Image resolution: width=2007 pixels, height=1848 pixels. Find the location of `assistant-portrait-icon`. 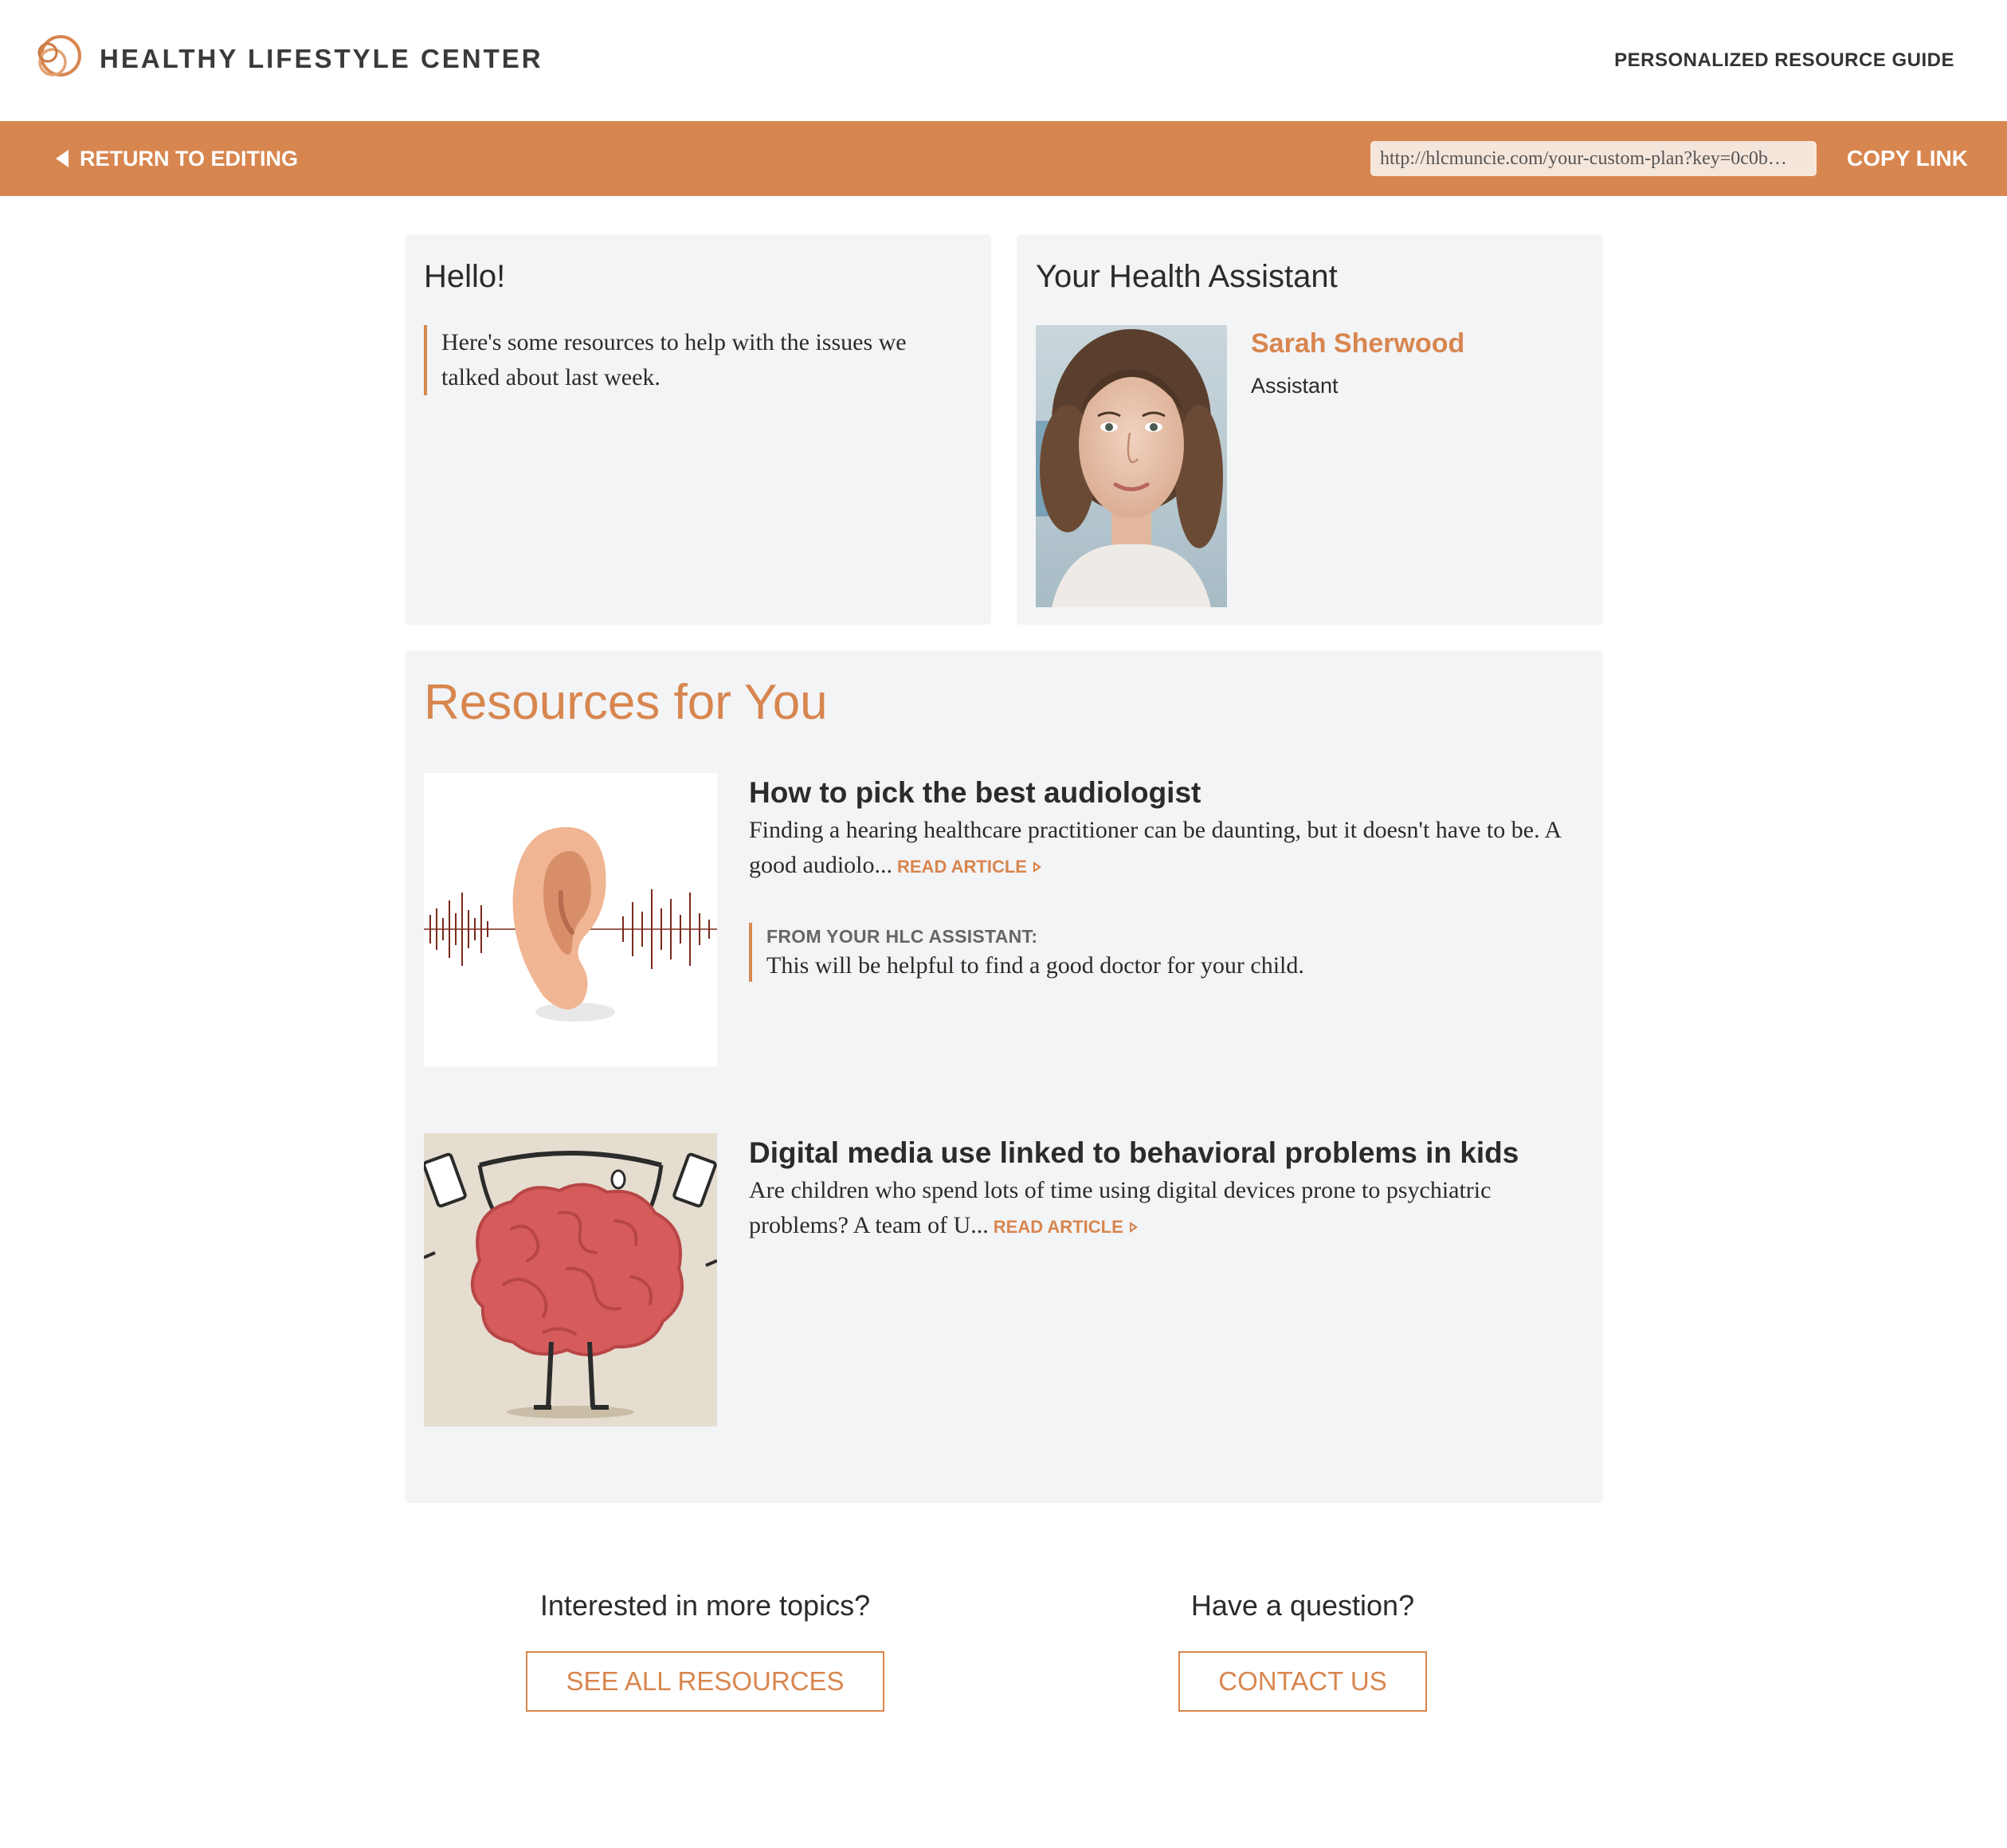

assistant-portrait-icon is located at coordinates (1131, 466).